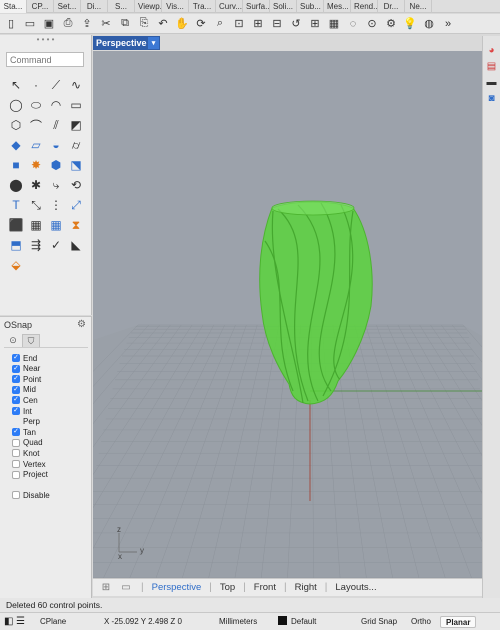 This screenshot has width=500, height=630. I want to click on single-view-icon: ▭, so click(126, 587).